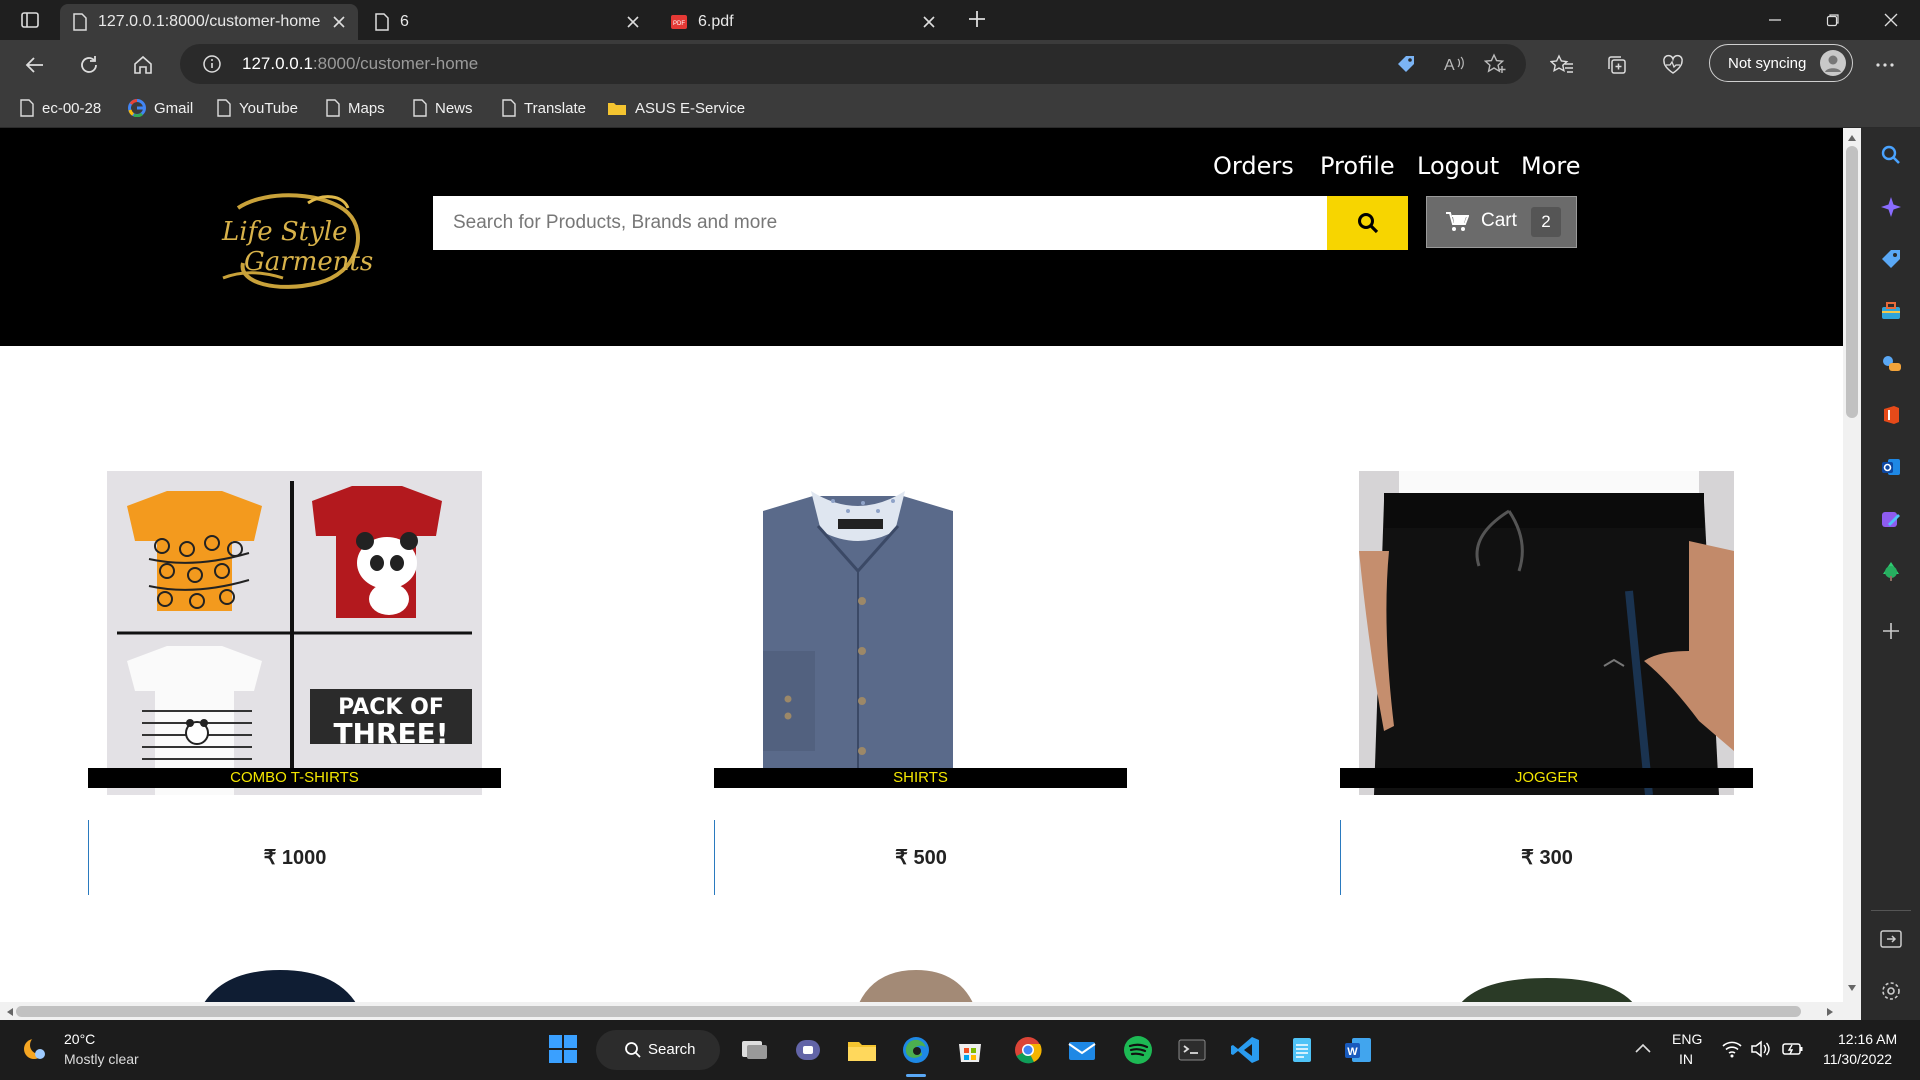  What do you see at coordinates (143, 65) in the screenshot?
I see `home-button` at bounding box center [143, 65].